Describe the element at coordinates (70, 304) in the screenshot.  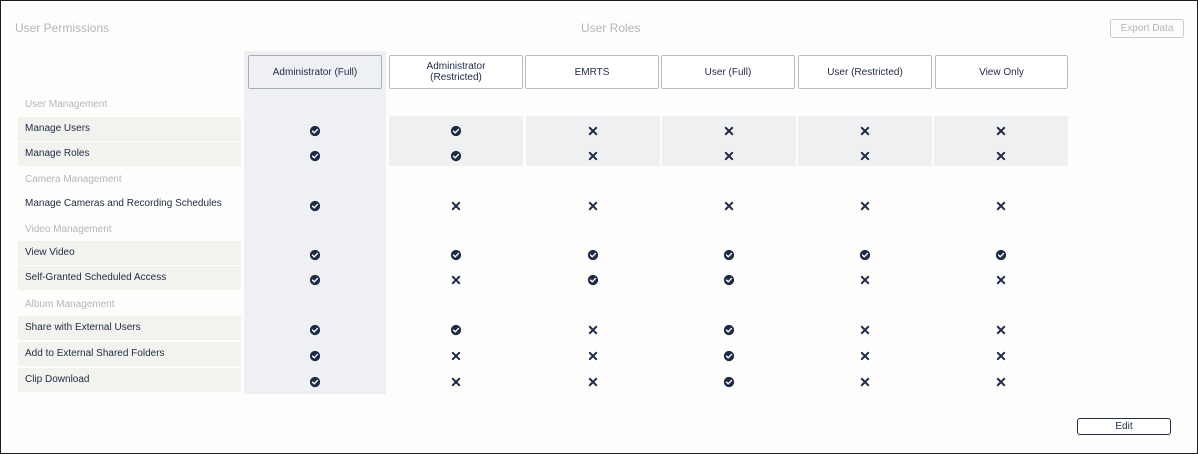
I see `section-label: Album Management` at that location.